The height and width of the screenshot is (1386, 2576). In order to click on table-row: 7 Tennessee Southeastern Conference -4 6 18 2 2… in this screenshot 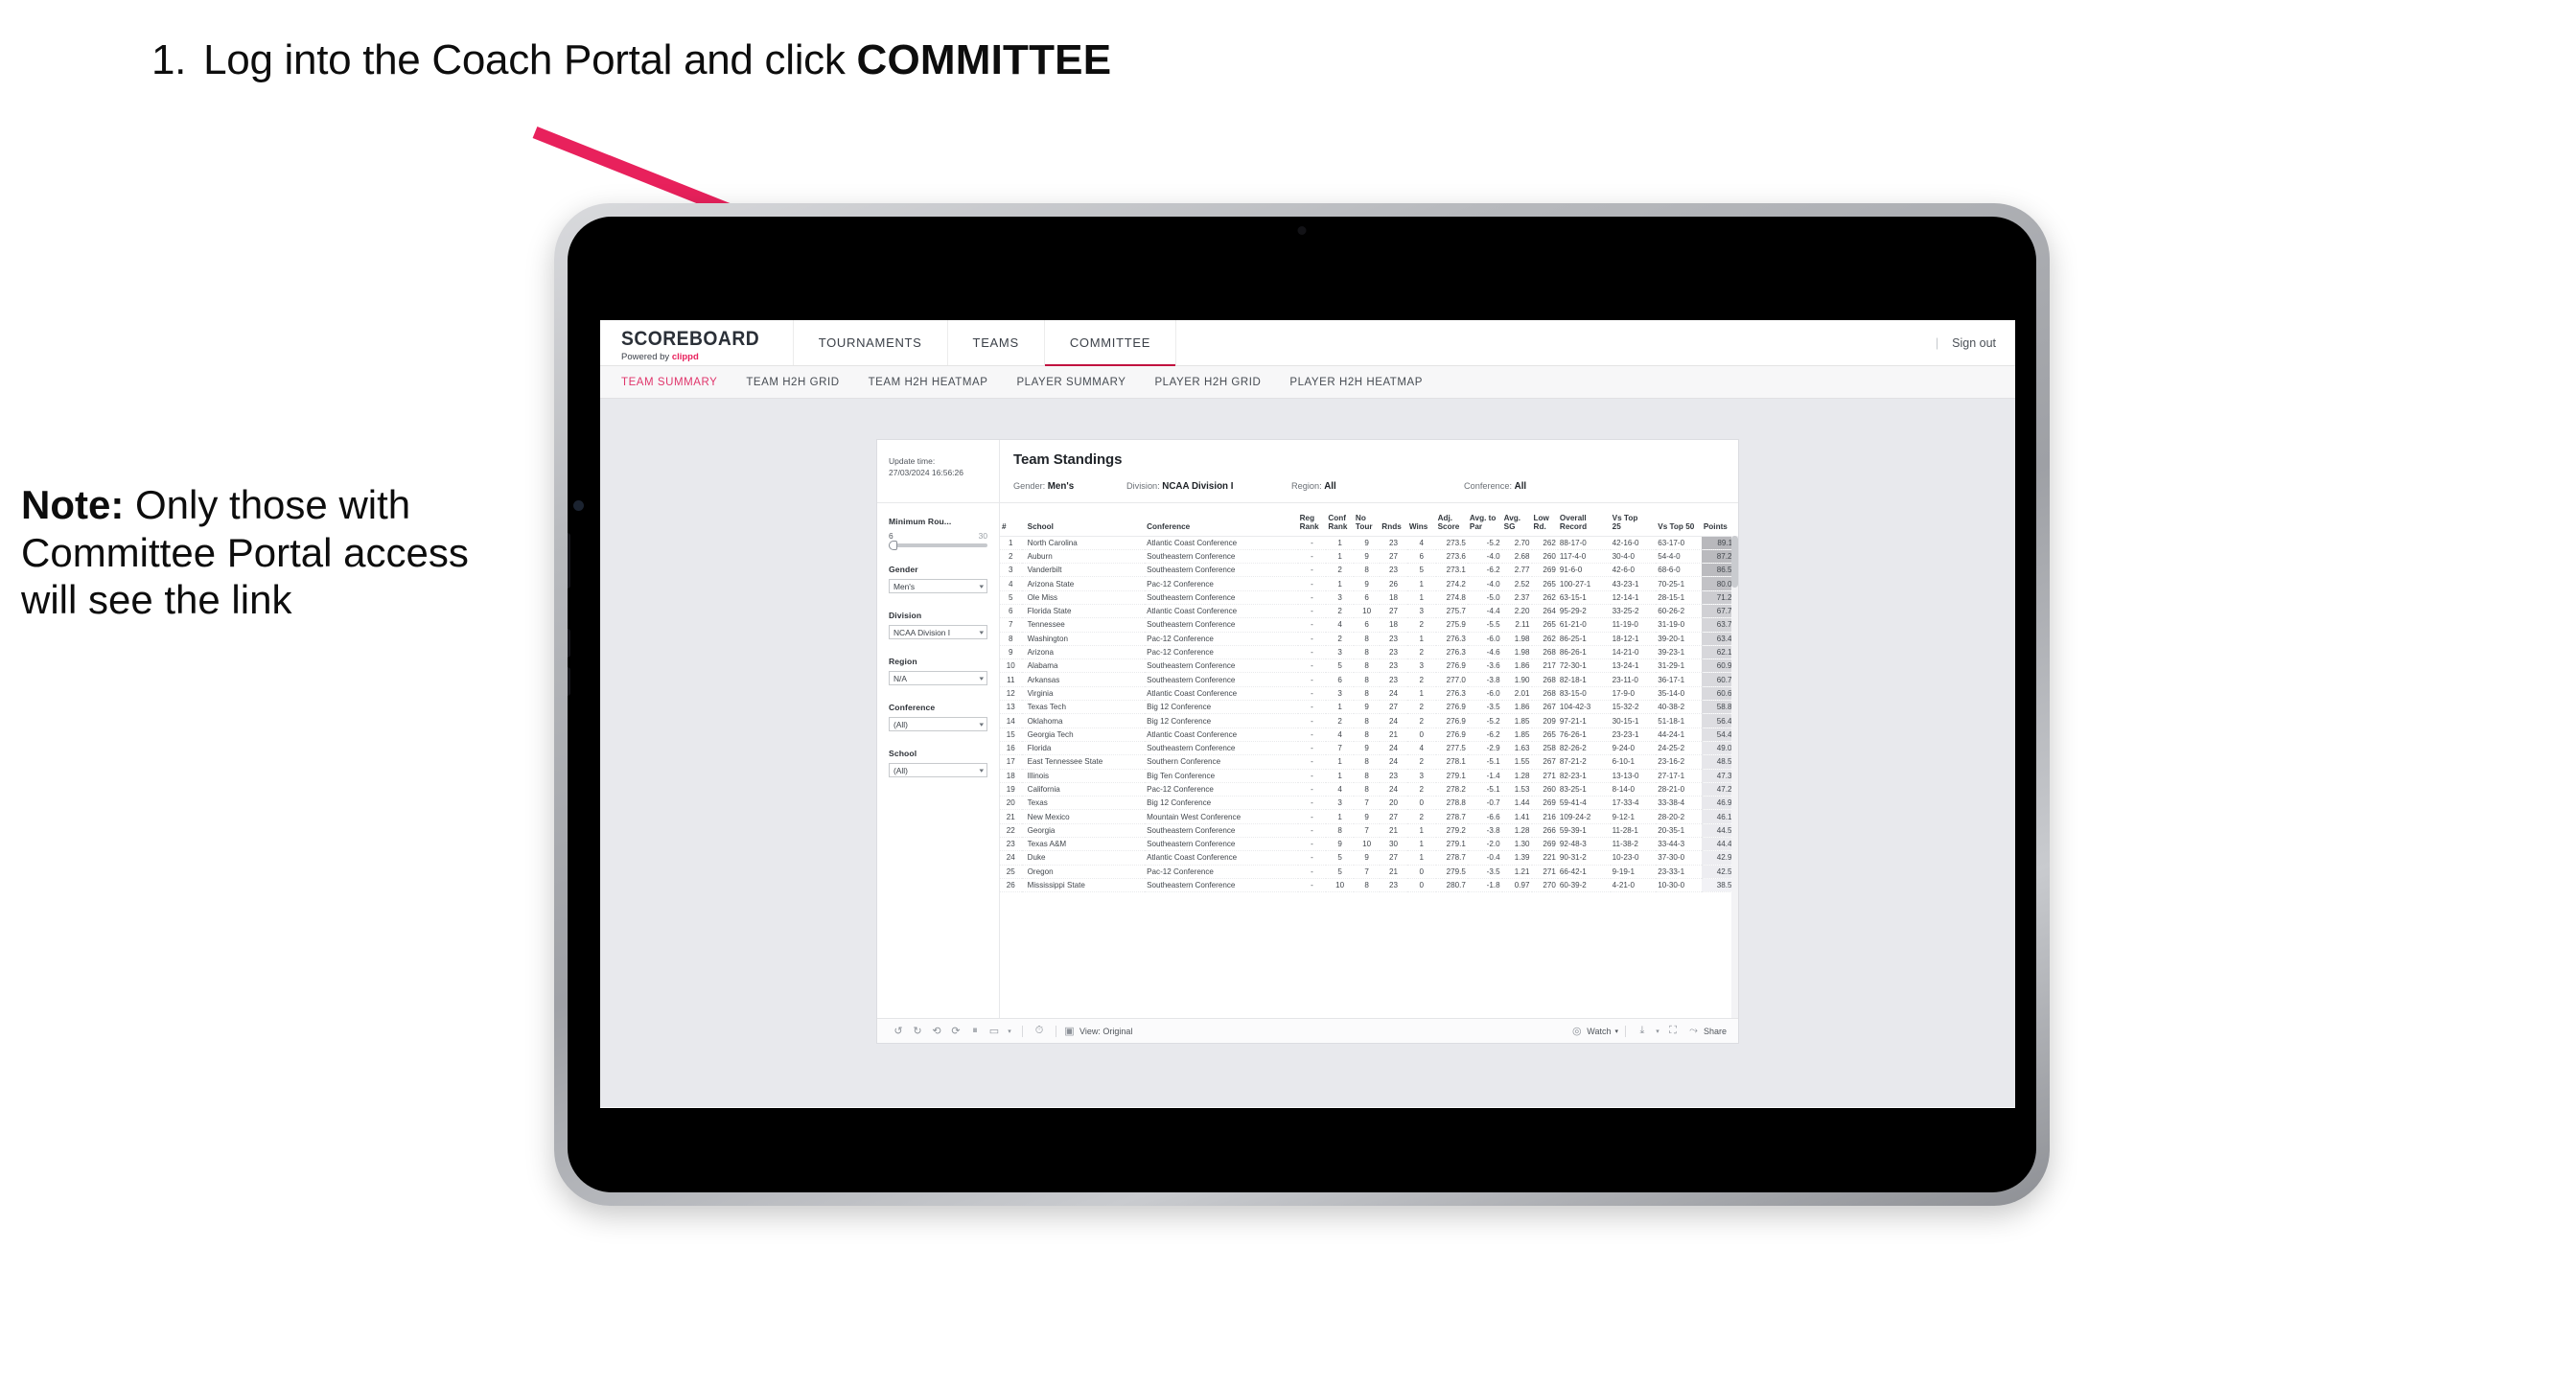, I will do `click(1369, 625)`.